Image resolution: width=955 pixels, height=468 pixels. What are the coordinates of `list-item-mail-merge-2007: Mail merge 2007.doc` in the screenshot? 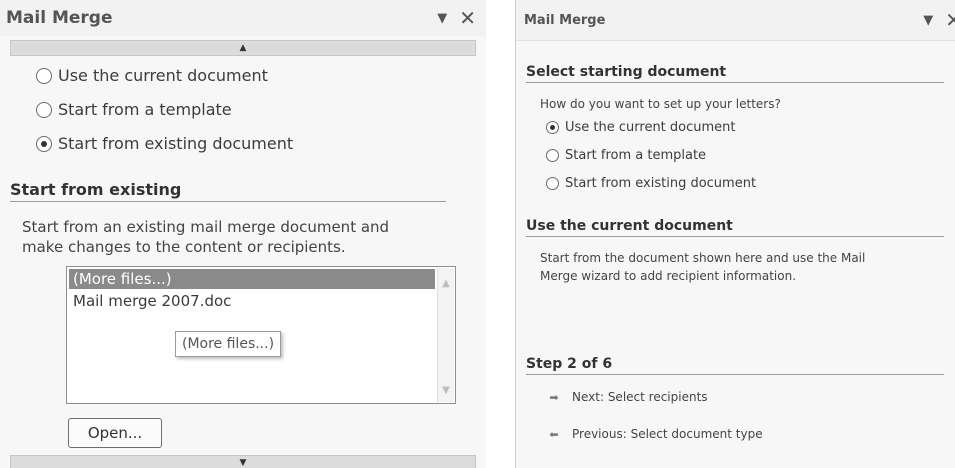 It's located at (252, 301).